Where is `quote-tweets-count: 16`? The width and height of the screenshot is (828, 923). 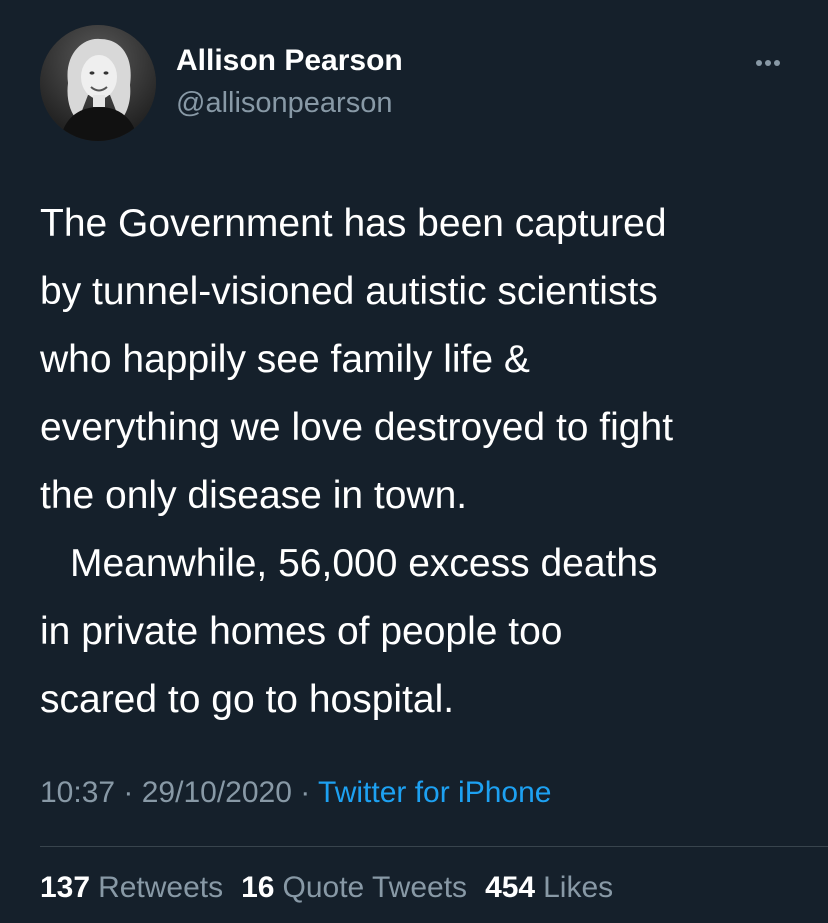 quote-tweets-count: 16 is located at coordinates (258, 887).